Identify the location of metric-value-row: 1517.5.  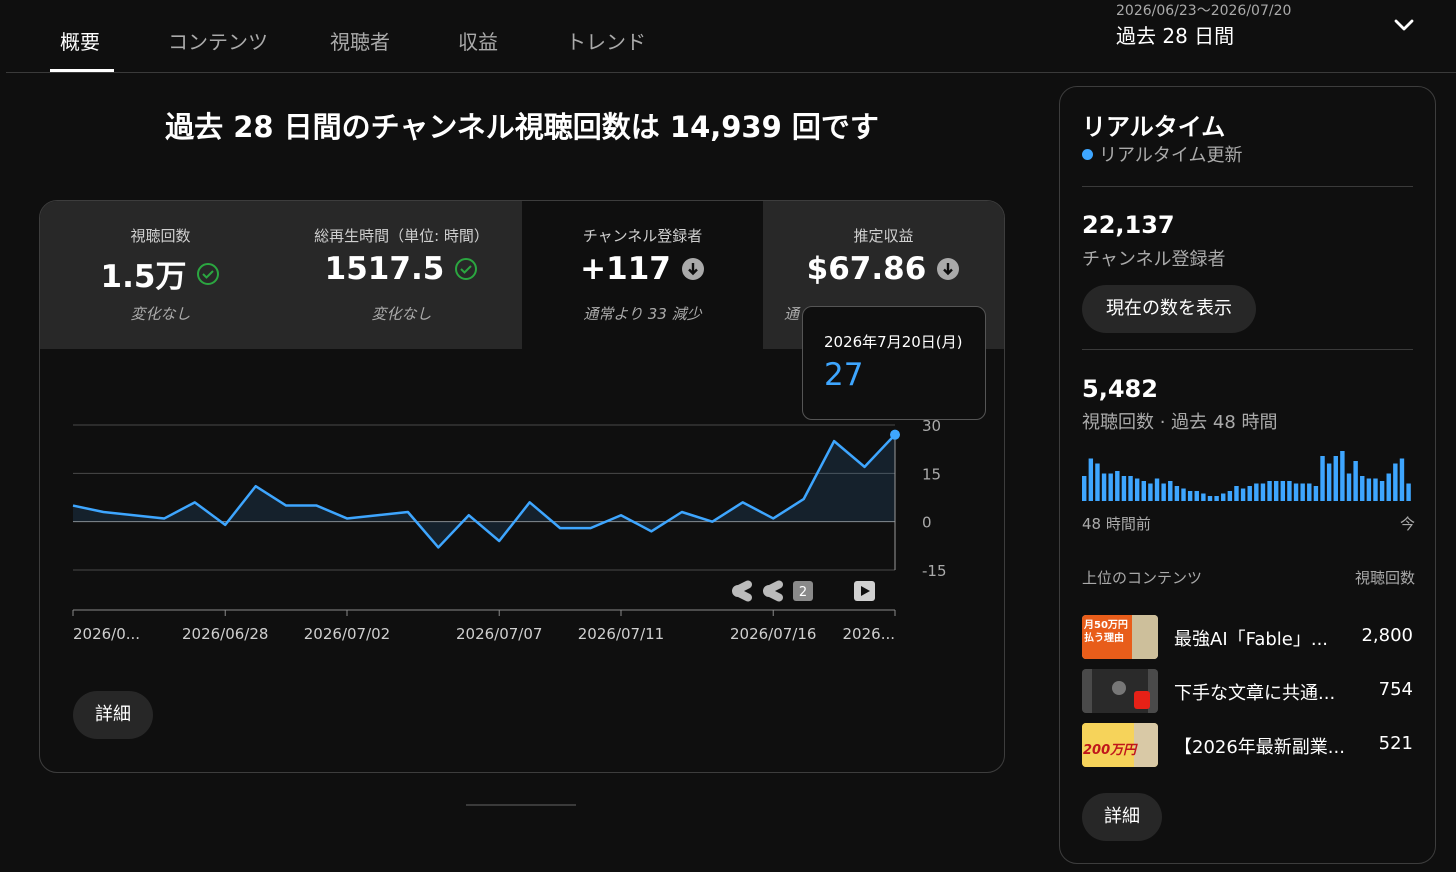
(401, 269).